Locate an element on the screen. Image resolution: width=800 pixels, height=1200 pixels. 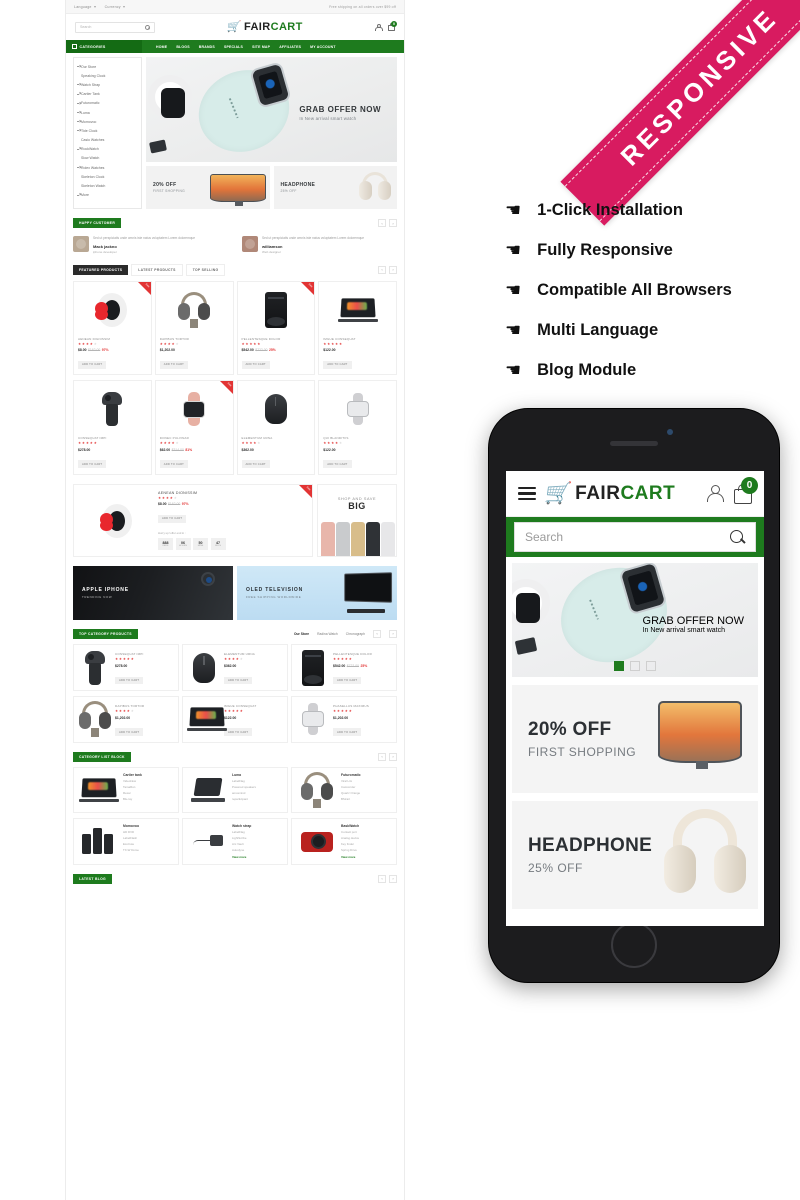
slider-dots is located at coordinates (635, 666).